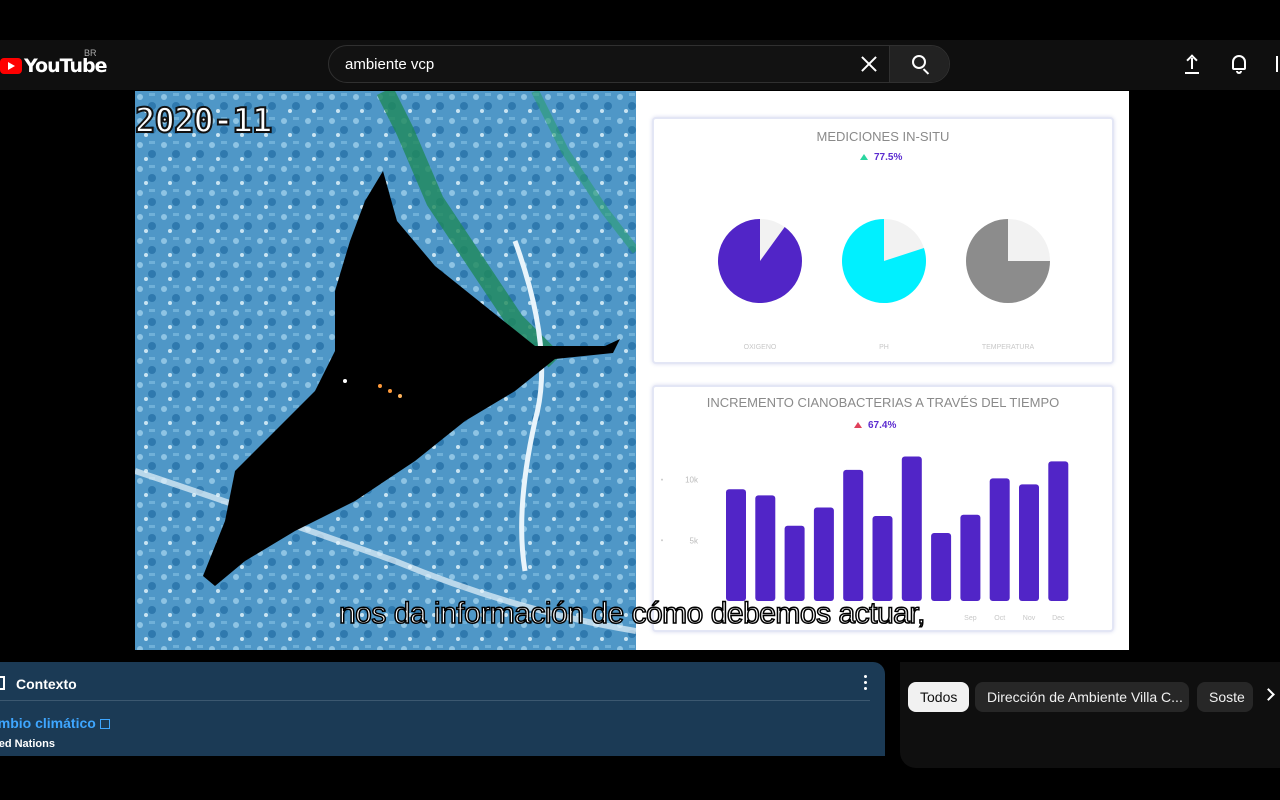 This screenshot has height=800, width=1280. Describe the element at coordinates (1008, 347) in the screenshot. I see `pie-label: TEMPERATURA` at that location.